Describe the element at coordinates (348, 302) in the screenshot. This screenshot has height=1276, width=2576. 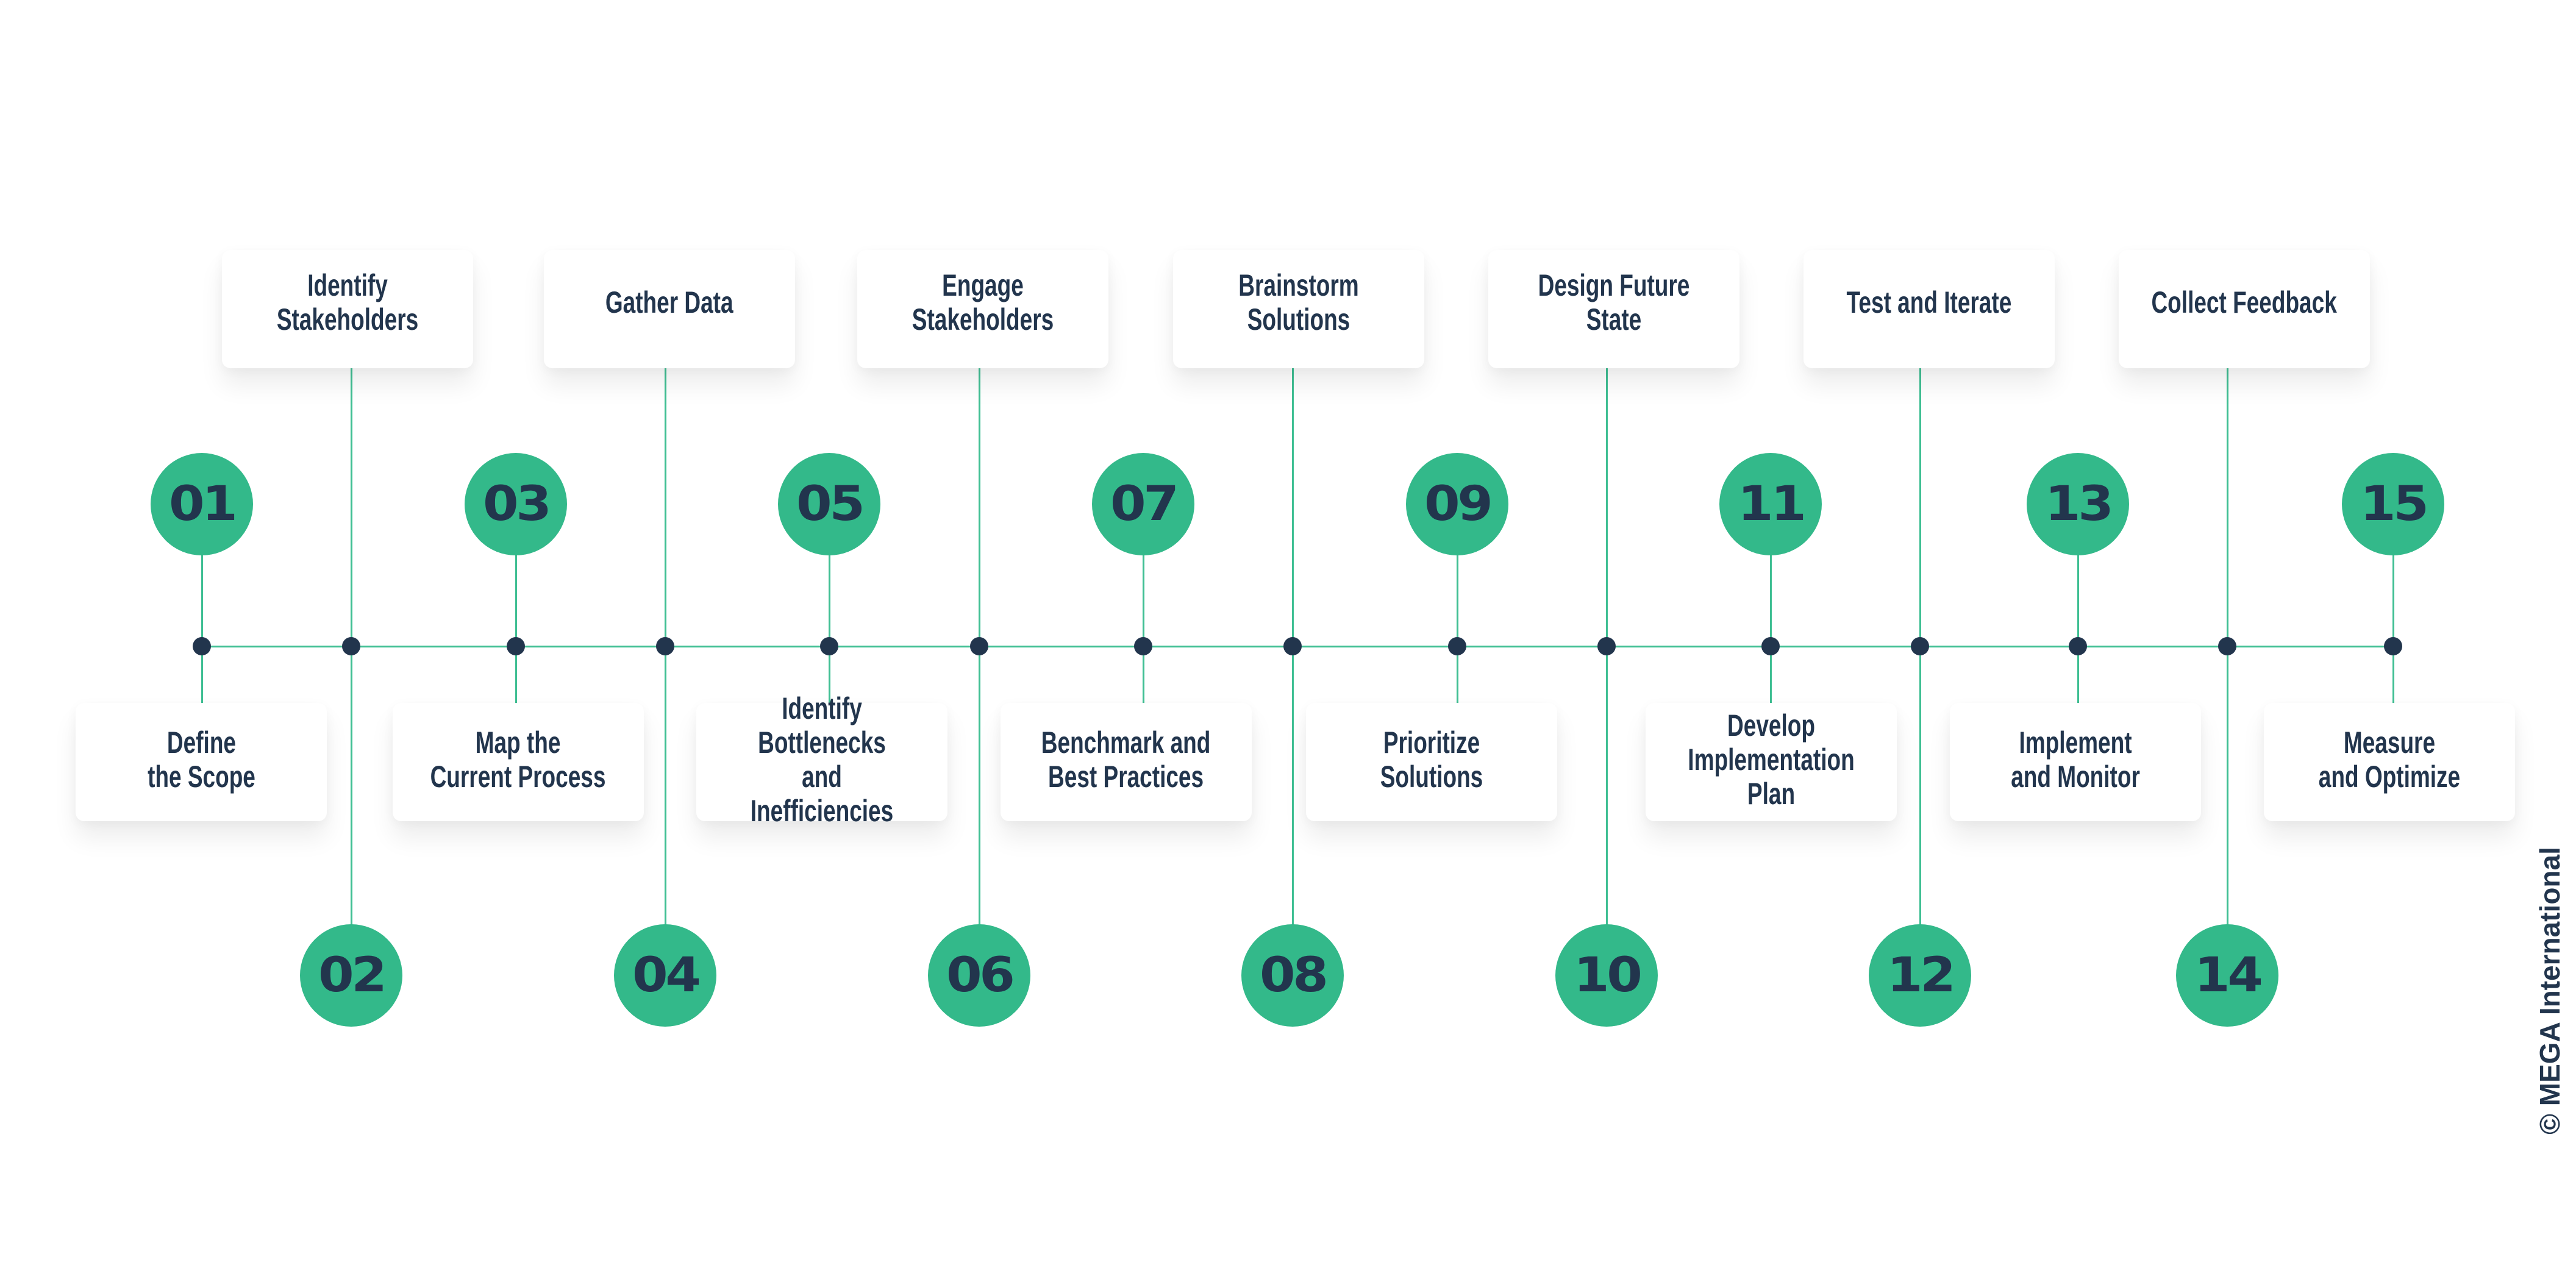
I see `step-label: Identify Stakeholders` at that location.